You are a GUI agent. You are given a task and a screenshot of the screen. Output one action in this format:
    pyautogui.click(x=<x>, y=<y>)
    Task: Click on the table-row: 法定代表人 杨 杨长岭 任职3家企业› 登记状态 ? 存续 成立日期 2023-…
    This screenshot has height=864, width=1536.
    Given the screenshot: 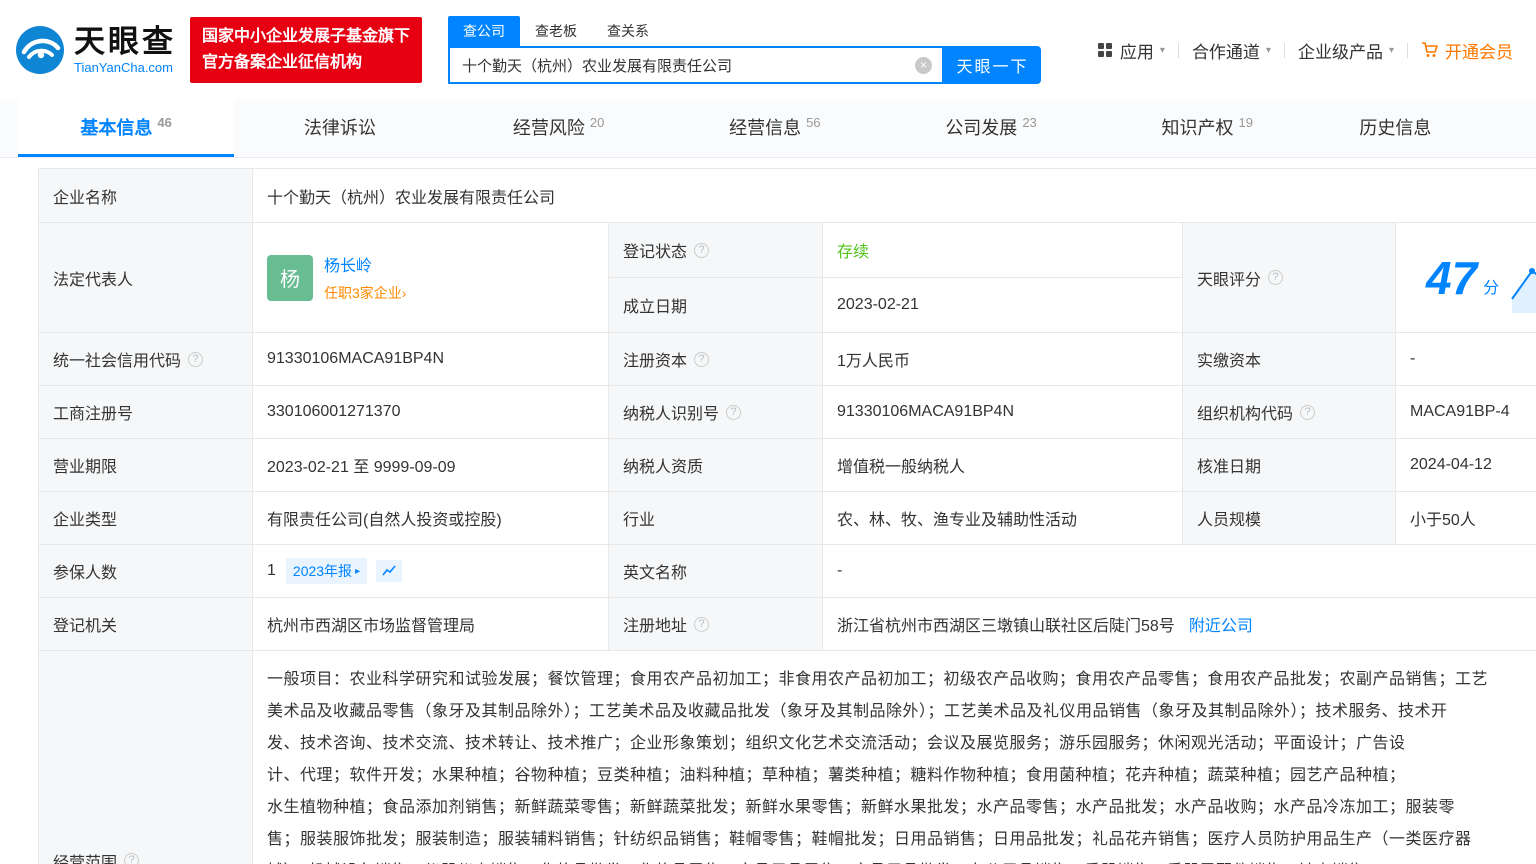 What is the action you would take?
    pyautogui.click(x=787, y=278)
    